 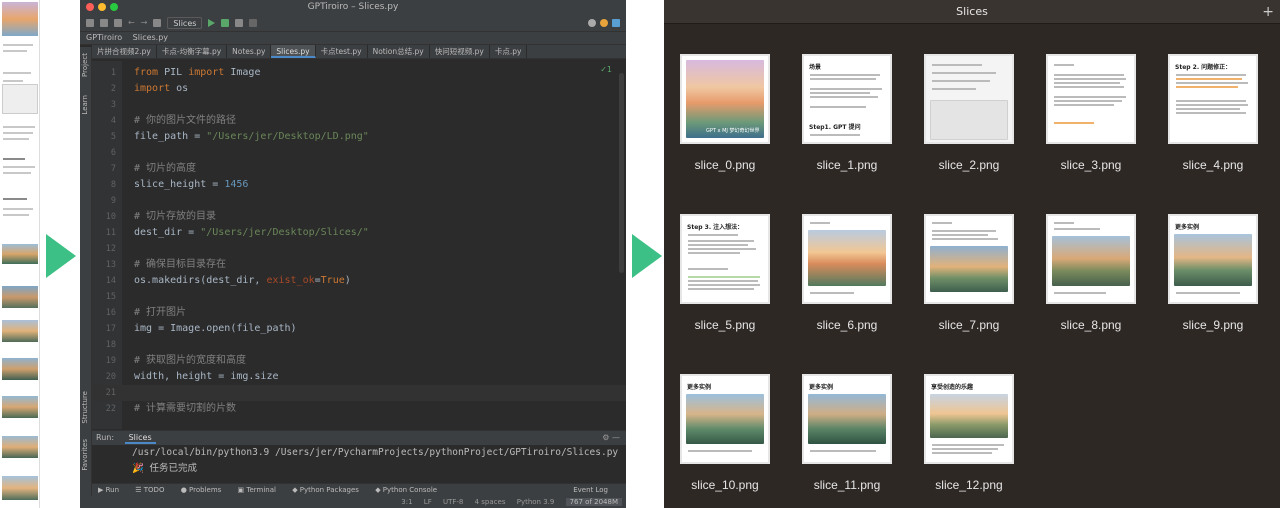 What do you see at coordinates (124, 51) in the screenshot?
I see `tab-file: 片拼合视频2.py` at bounding box center [124, 51].